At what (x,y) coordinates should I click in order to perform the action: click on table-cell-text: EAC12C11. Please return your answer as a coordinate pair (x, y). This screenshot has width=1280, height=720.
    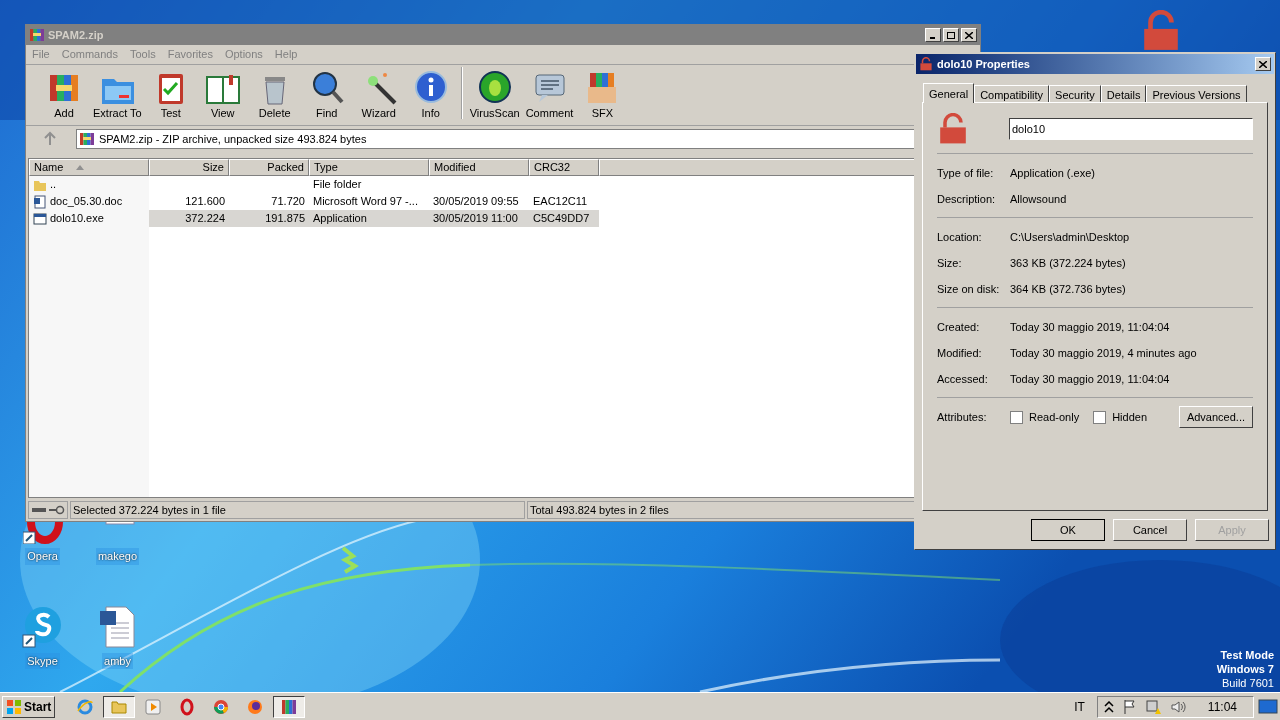
    Looking at the image, I should click on (560, 202).